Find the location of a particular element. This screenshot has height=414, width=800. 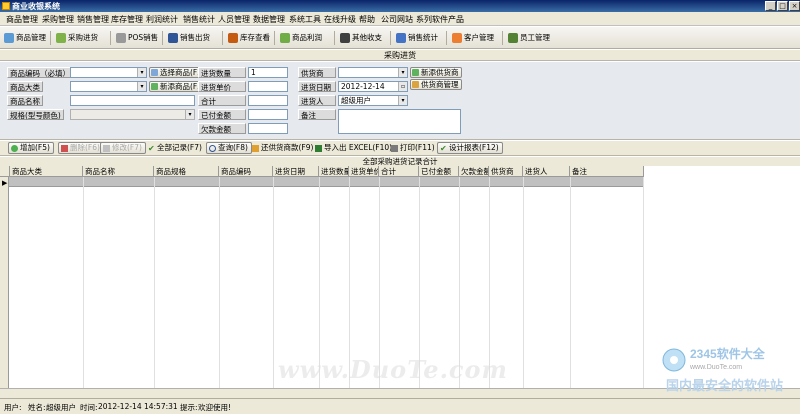

print-button: 打印(F11) is located at coordinates (413, 148).